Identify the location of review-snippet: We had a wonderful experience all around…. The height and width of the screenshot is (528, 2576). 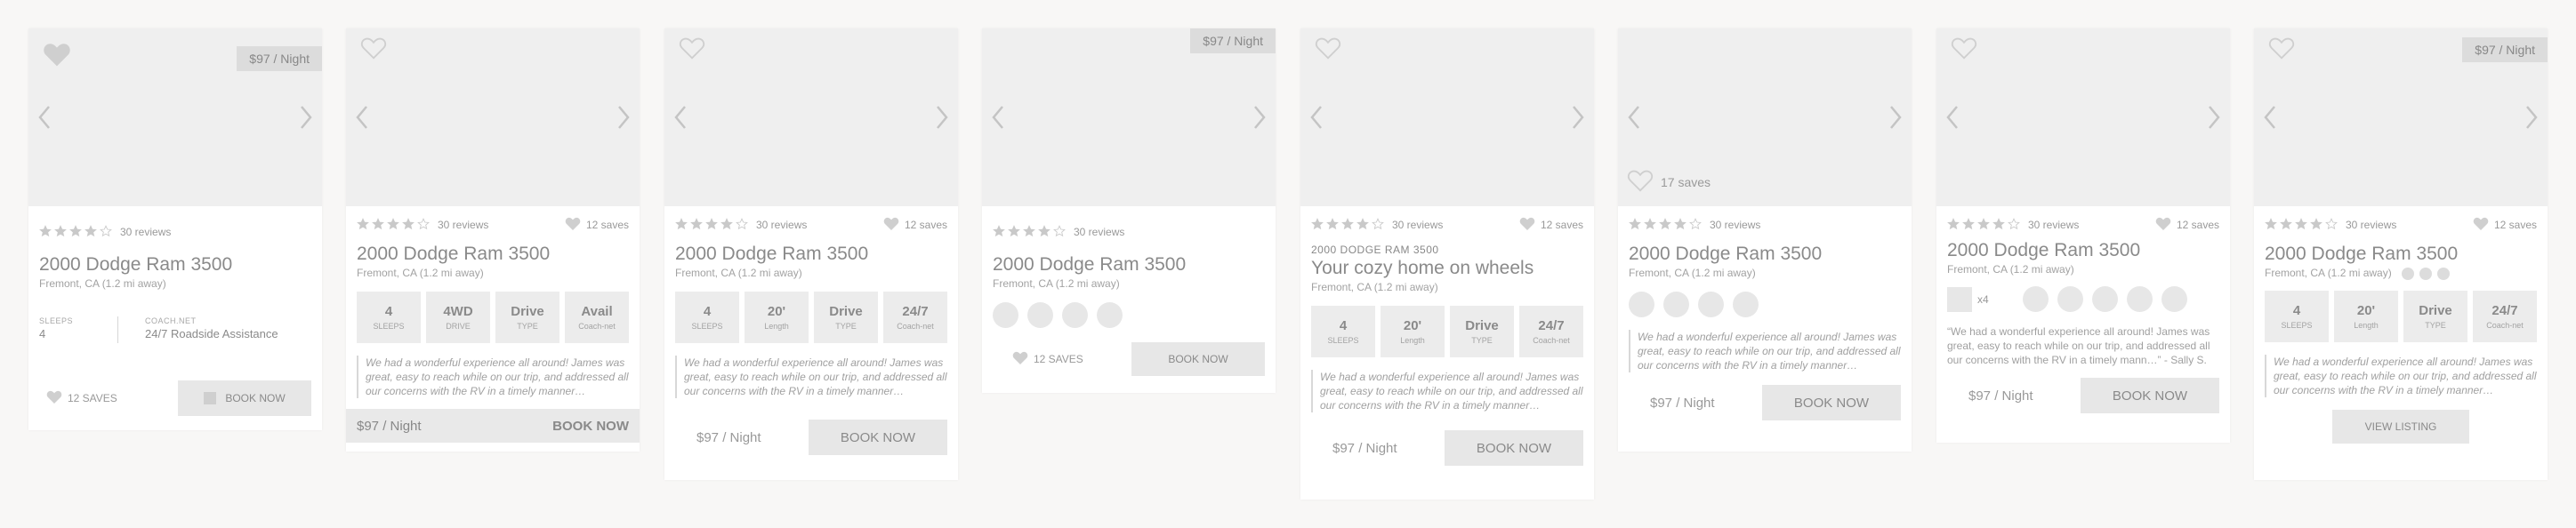
(1765, 351).